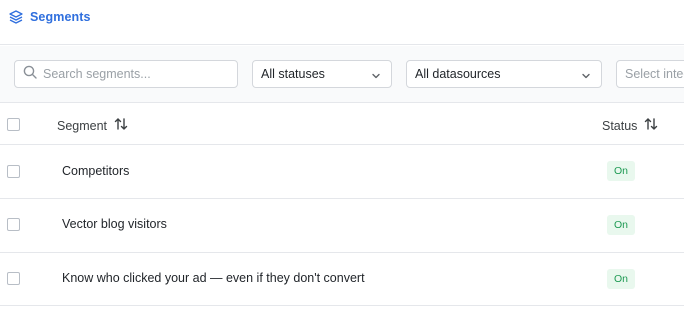  I want to click on column-header-label: Status, so click(620, 125).